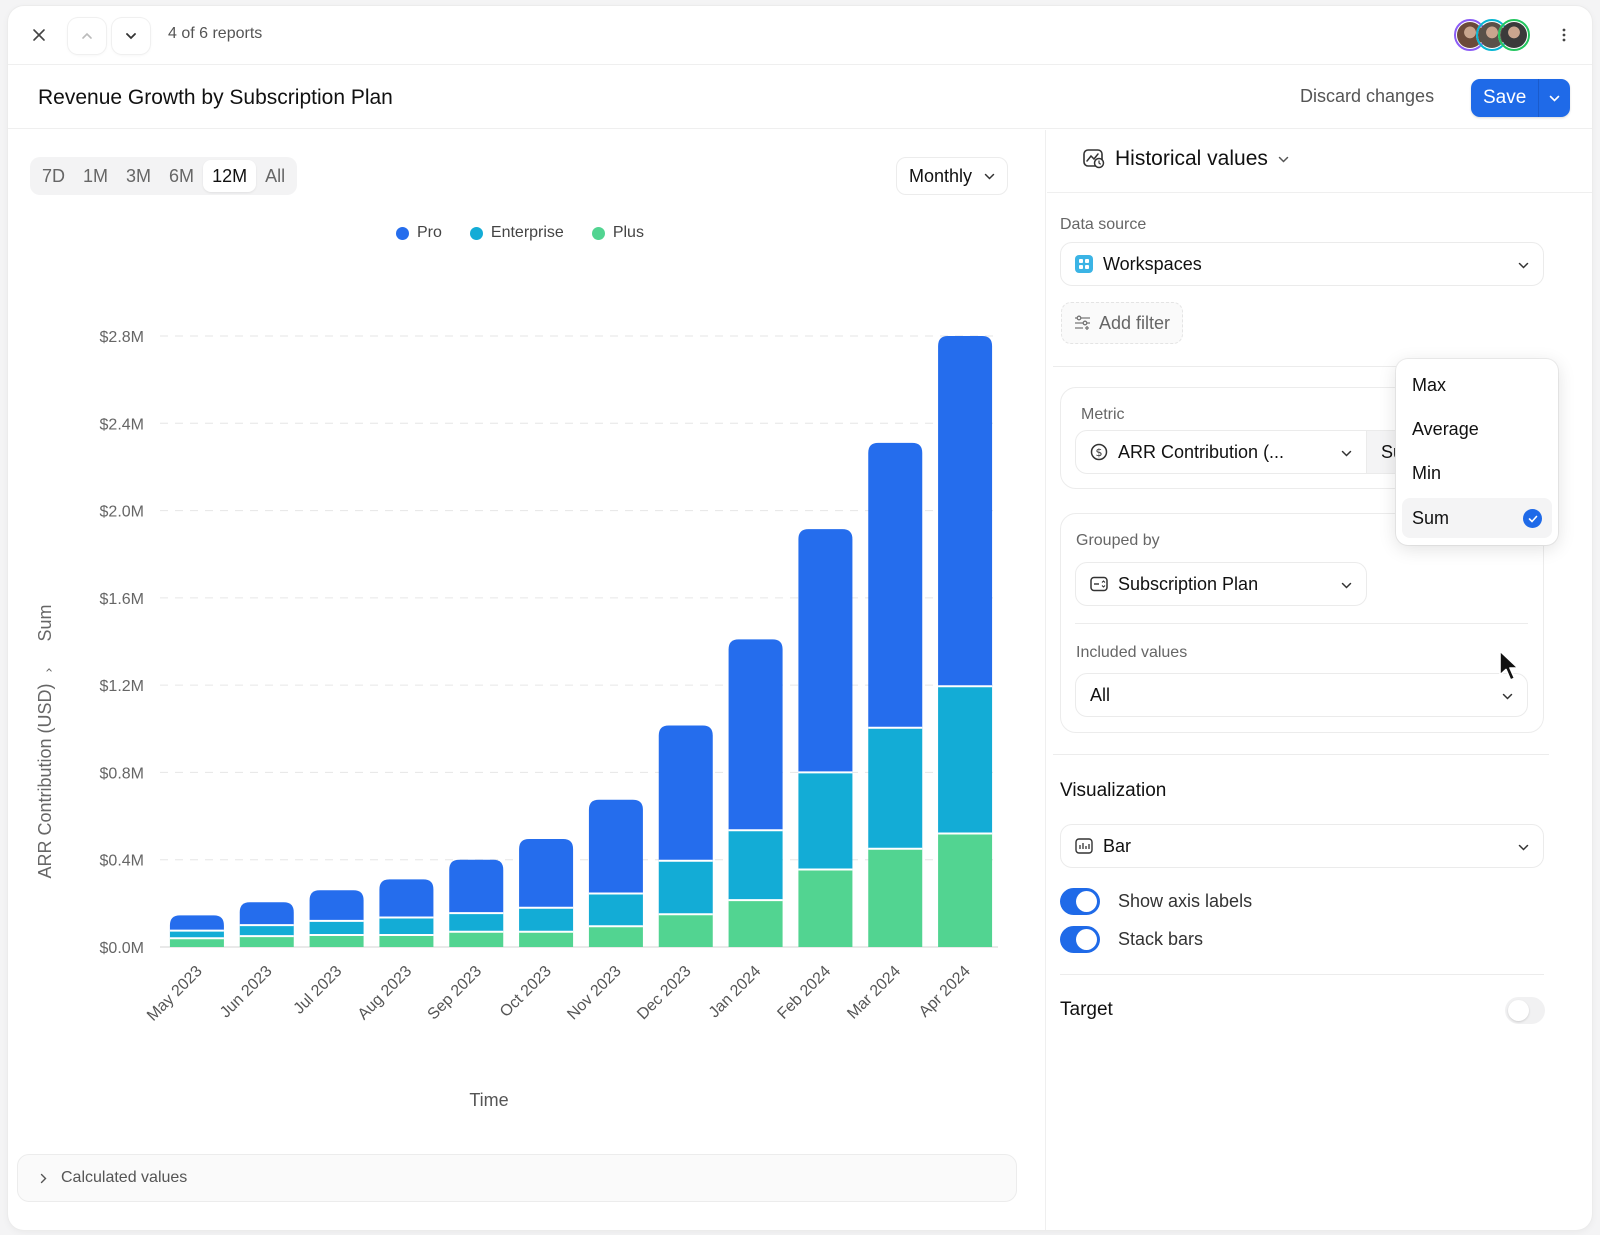  I want to click on metric-label: Metric, so click(1103, 414).